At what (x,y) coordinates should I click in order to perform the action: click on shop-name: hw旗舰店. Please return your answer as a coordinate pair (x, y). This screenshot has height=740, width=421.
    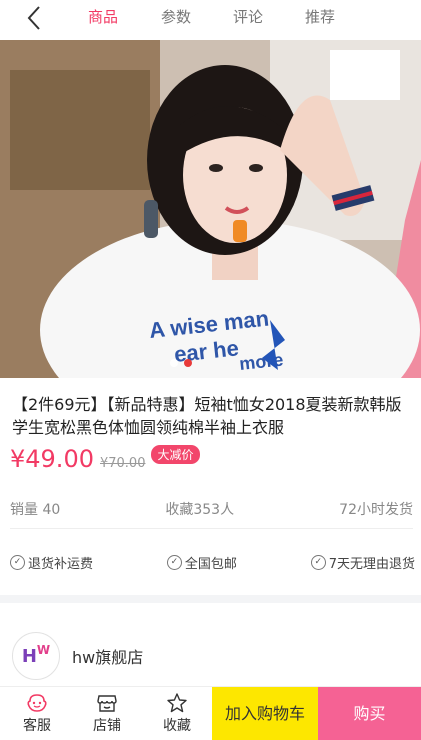
    Looking at the image, I should click on (107, 656).